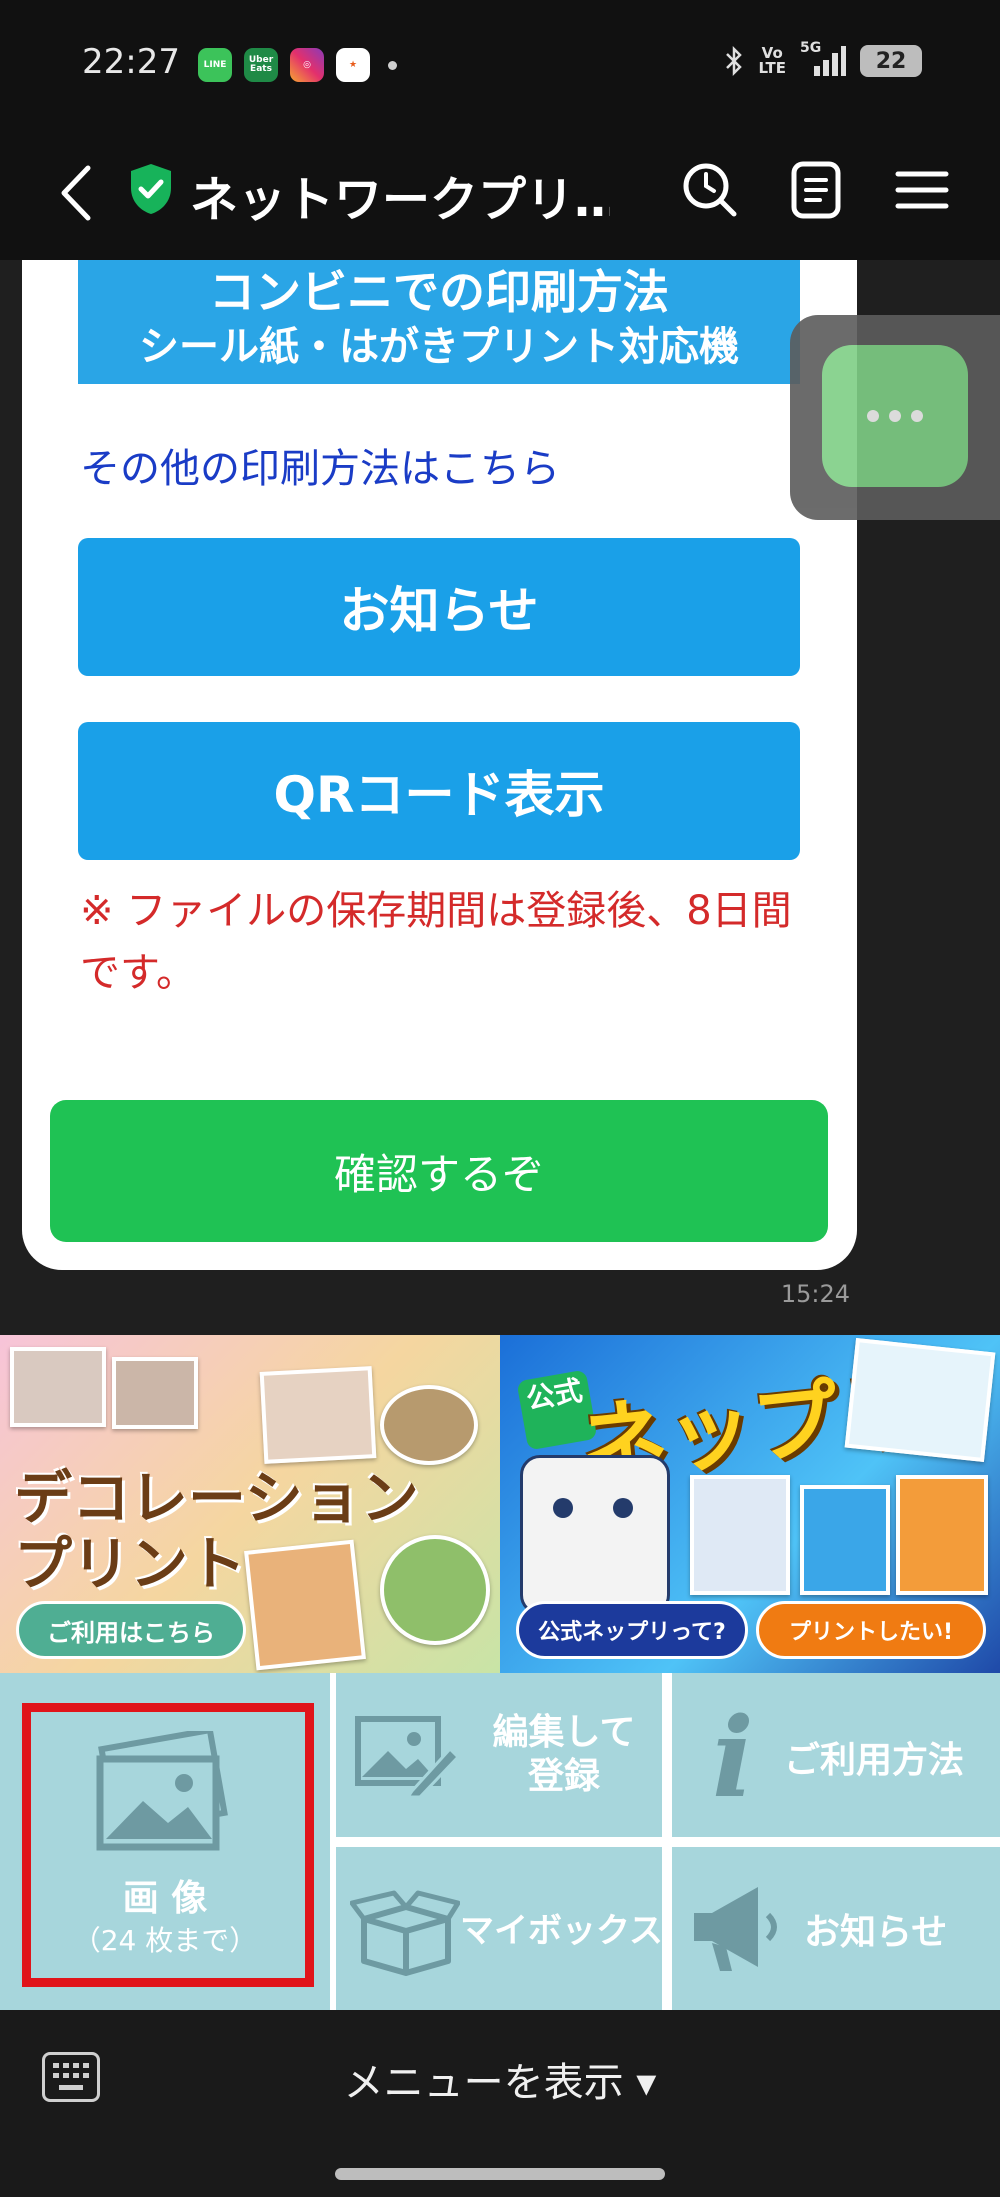 The image size is (1000, 2197). What do you see at coordinates (632, 1630) in the screenshot?
I see `what-is-netprint-button: 公式ネップリって?` at bounding box center [632, 1630].